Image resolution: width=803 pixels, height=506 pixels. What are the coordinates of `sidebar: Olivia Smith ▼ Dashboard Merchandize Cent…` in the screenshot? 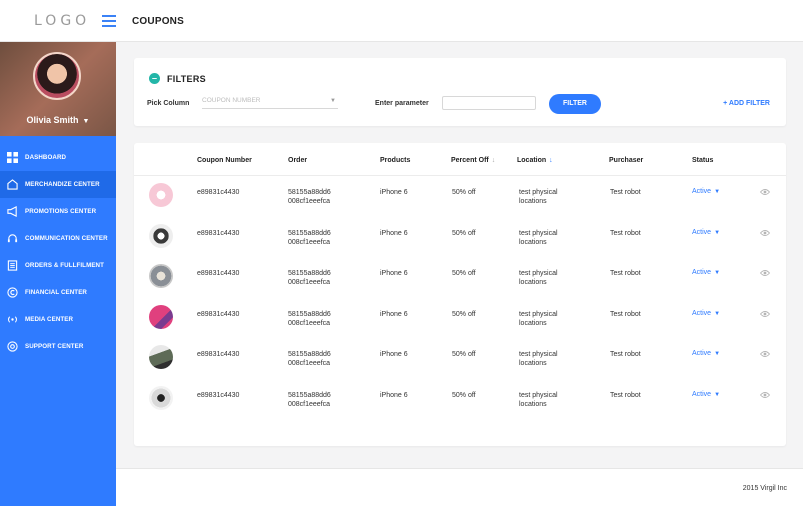 It's located at (58, 274).